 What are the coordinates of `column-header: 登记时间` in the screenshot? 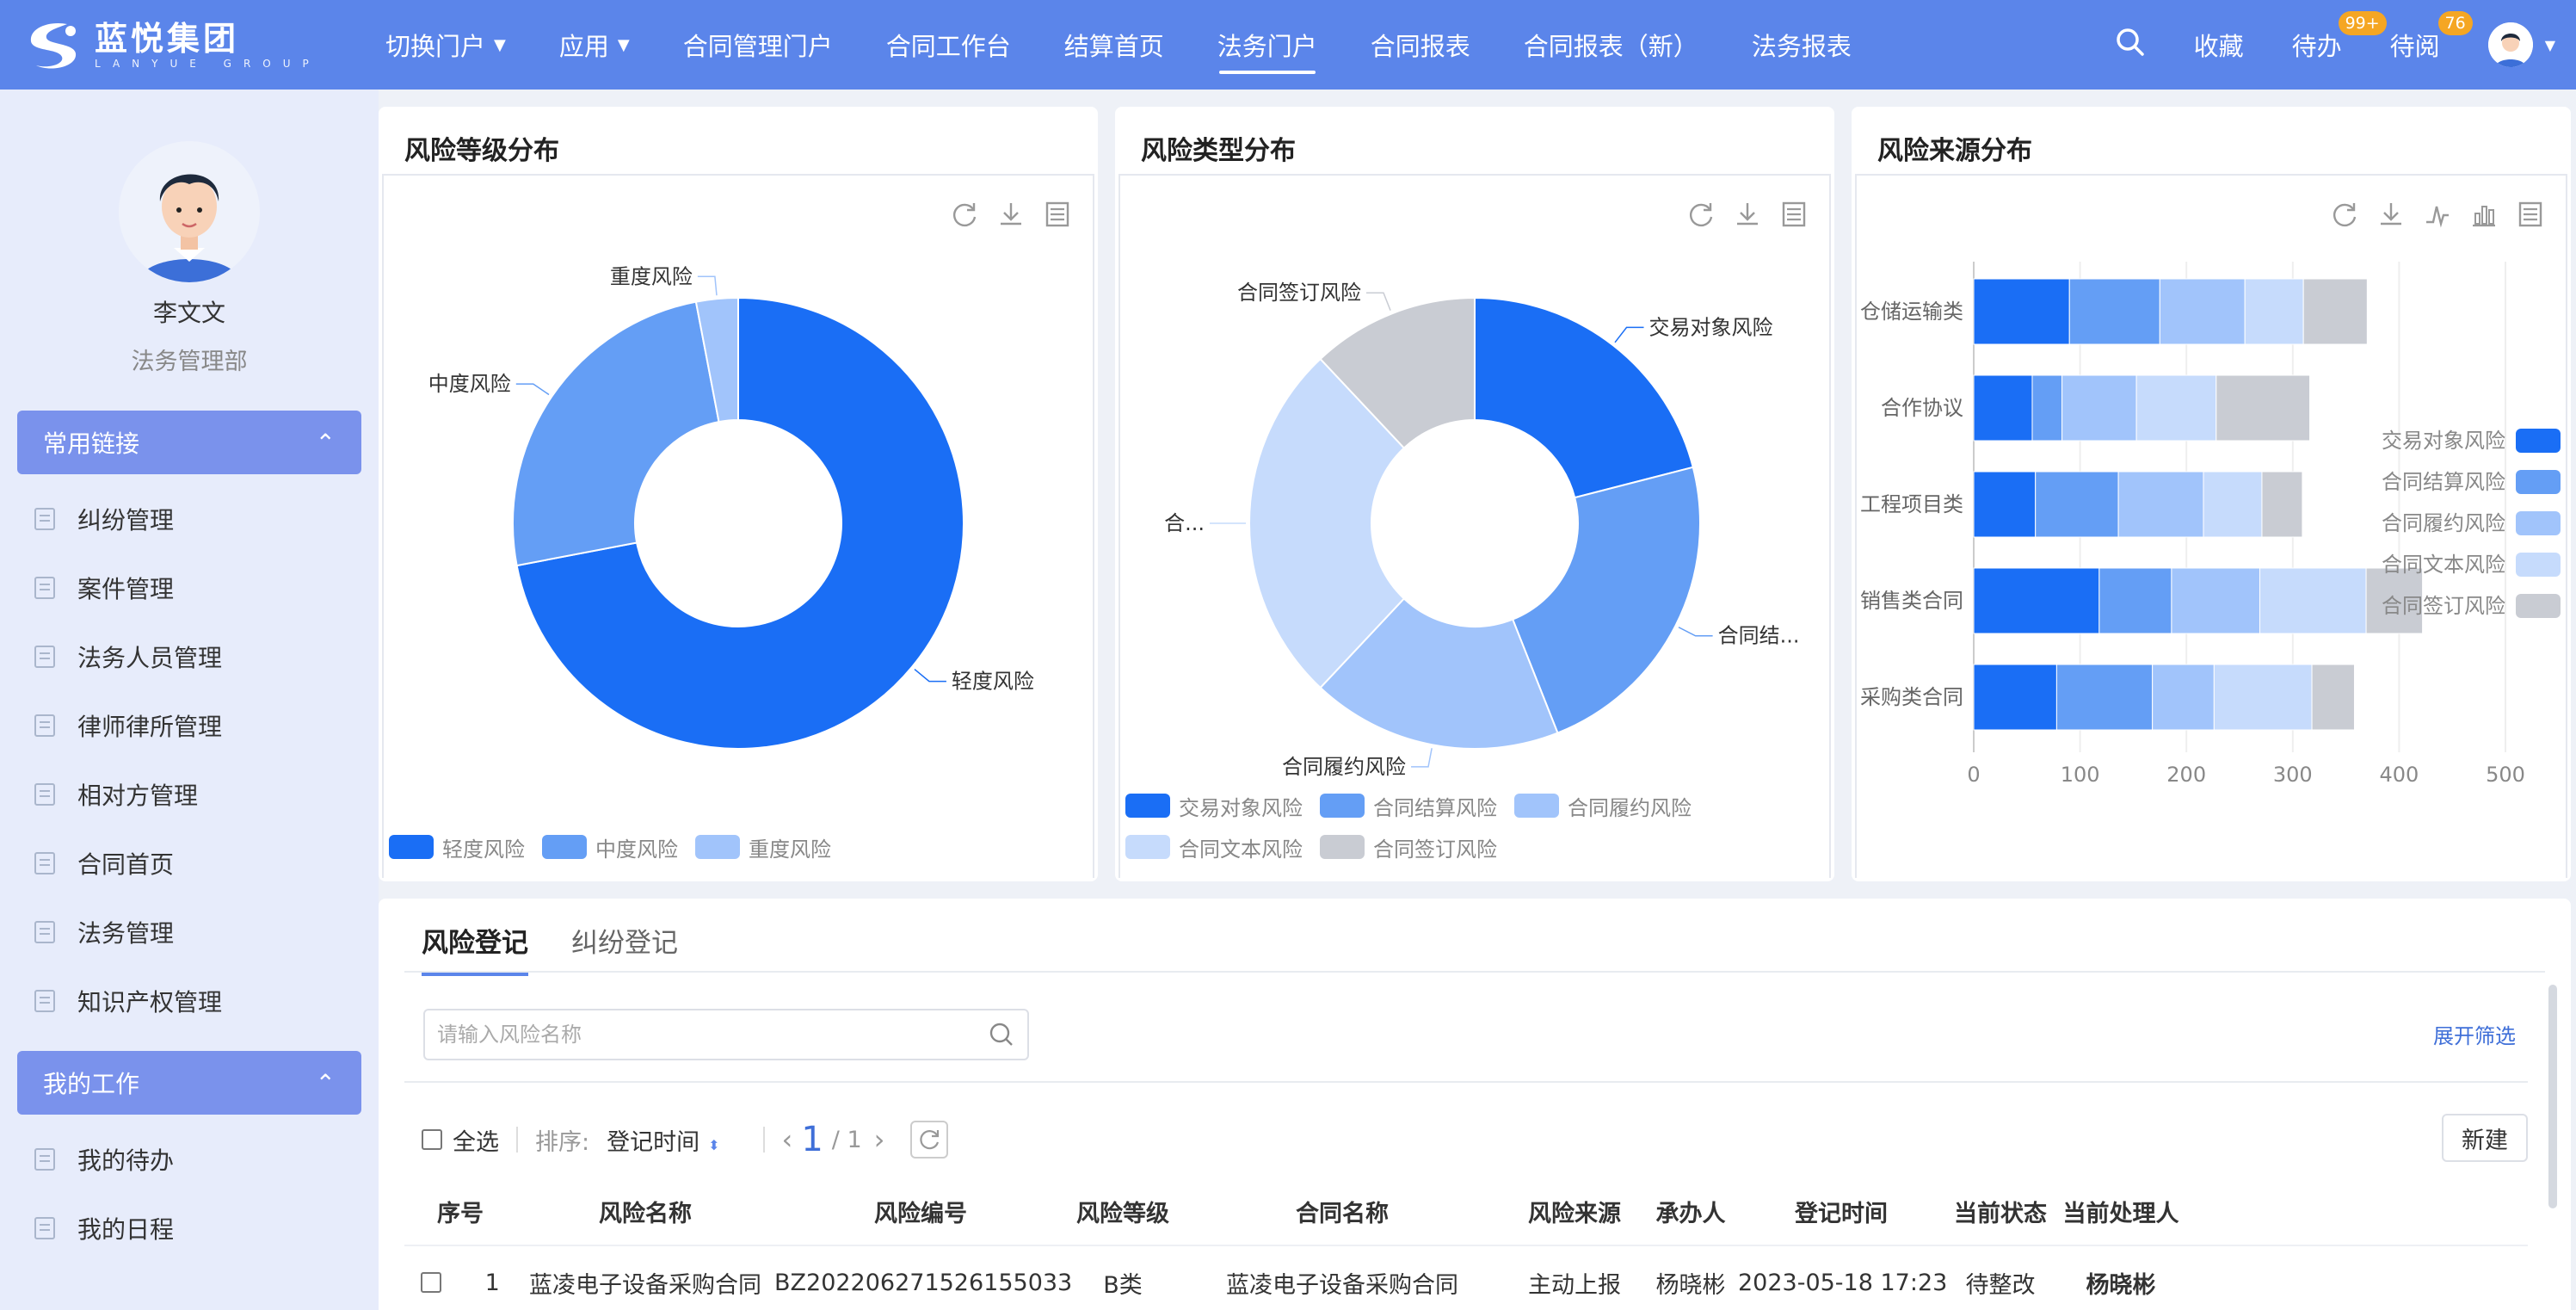 It's located at (1841, 1211).